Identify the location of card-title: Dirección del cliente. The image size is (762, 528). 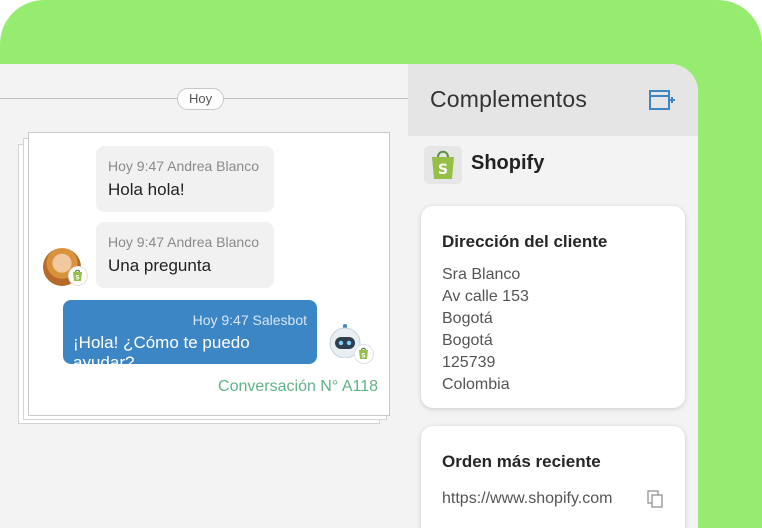
(525, 241).